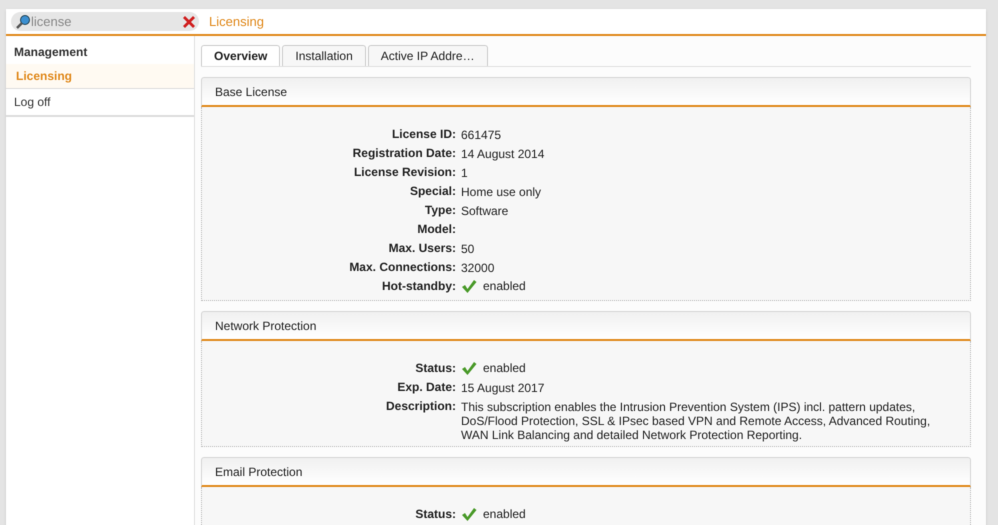 The image size is (998, 525). I want to click on field-value: 661475, so click(481, 135).